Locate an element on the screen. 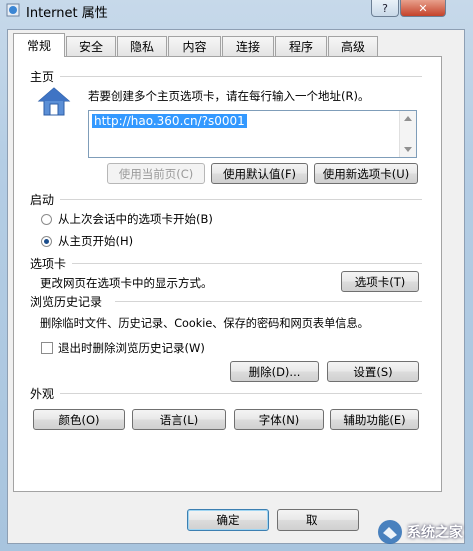 The height and width of the screenshot is (551, 473). tabs-settings-button: 选项卡(T) is located at coordinates (380, 281).